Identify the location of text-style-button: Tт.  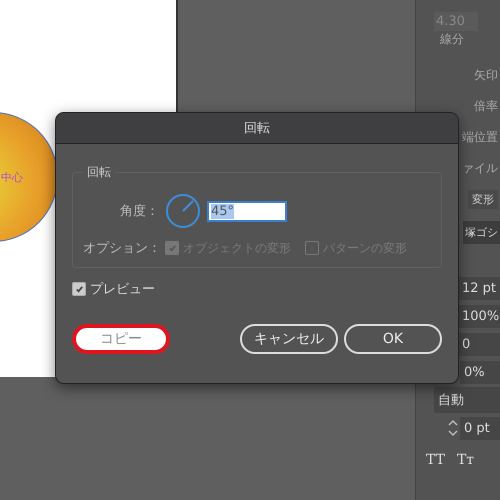
(465, 460).